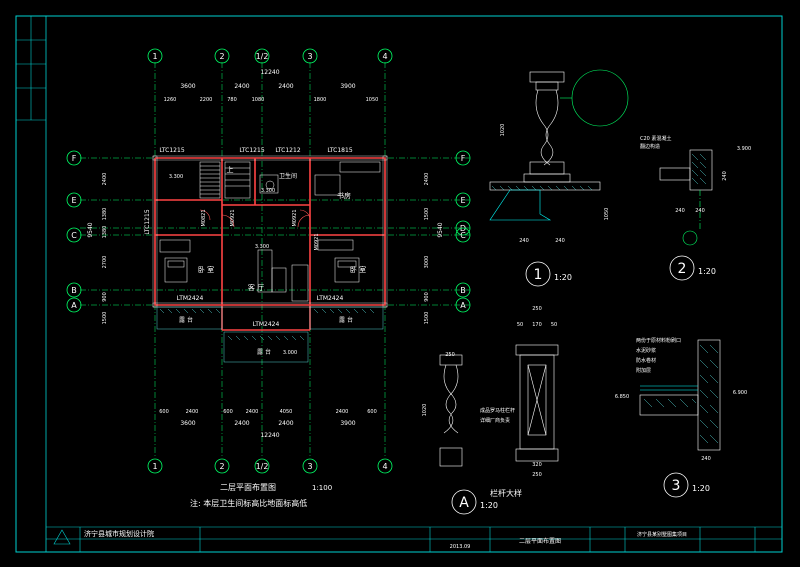  What do you see at coordinates (537, 465) in the screenshot?
I see `detail-a-dim: 320` at bounding box center [537, 465].